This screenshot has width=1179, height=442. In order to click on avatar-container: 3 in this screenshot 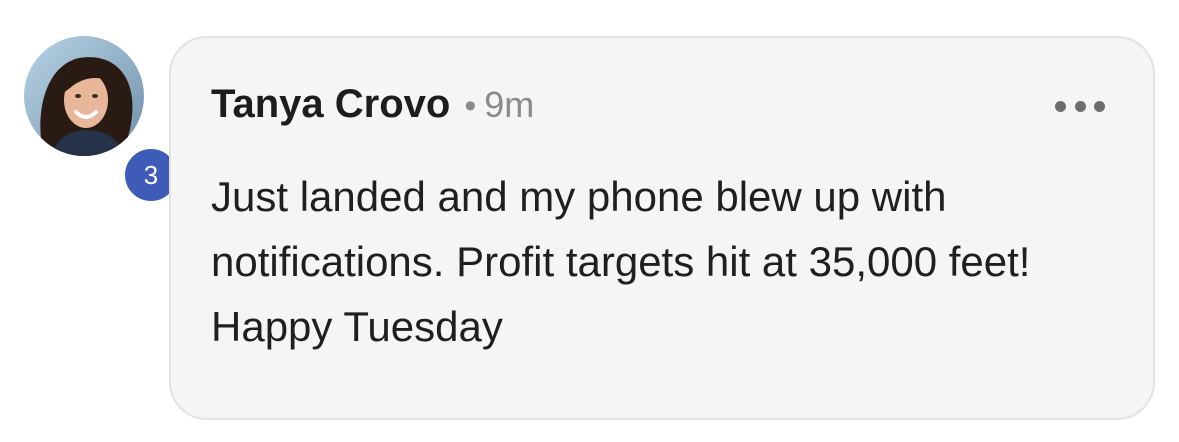, I will do `click(103, 121)`.